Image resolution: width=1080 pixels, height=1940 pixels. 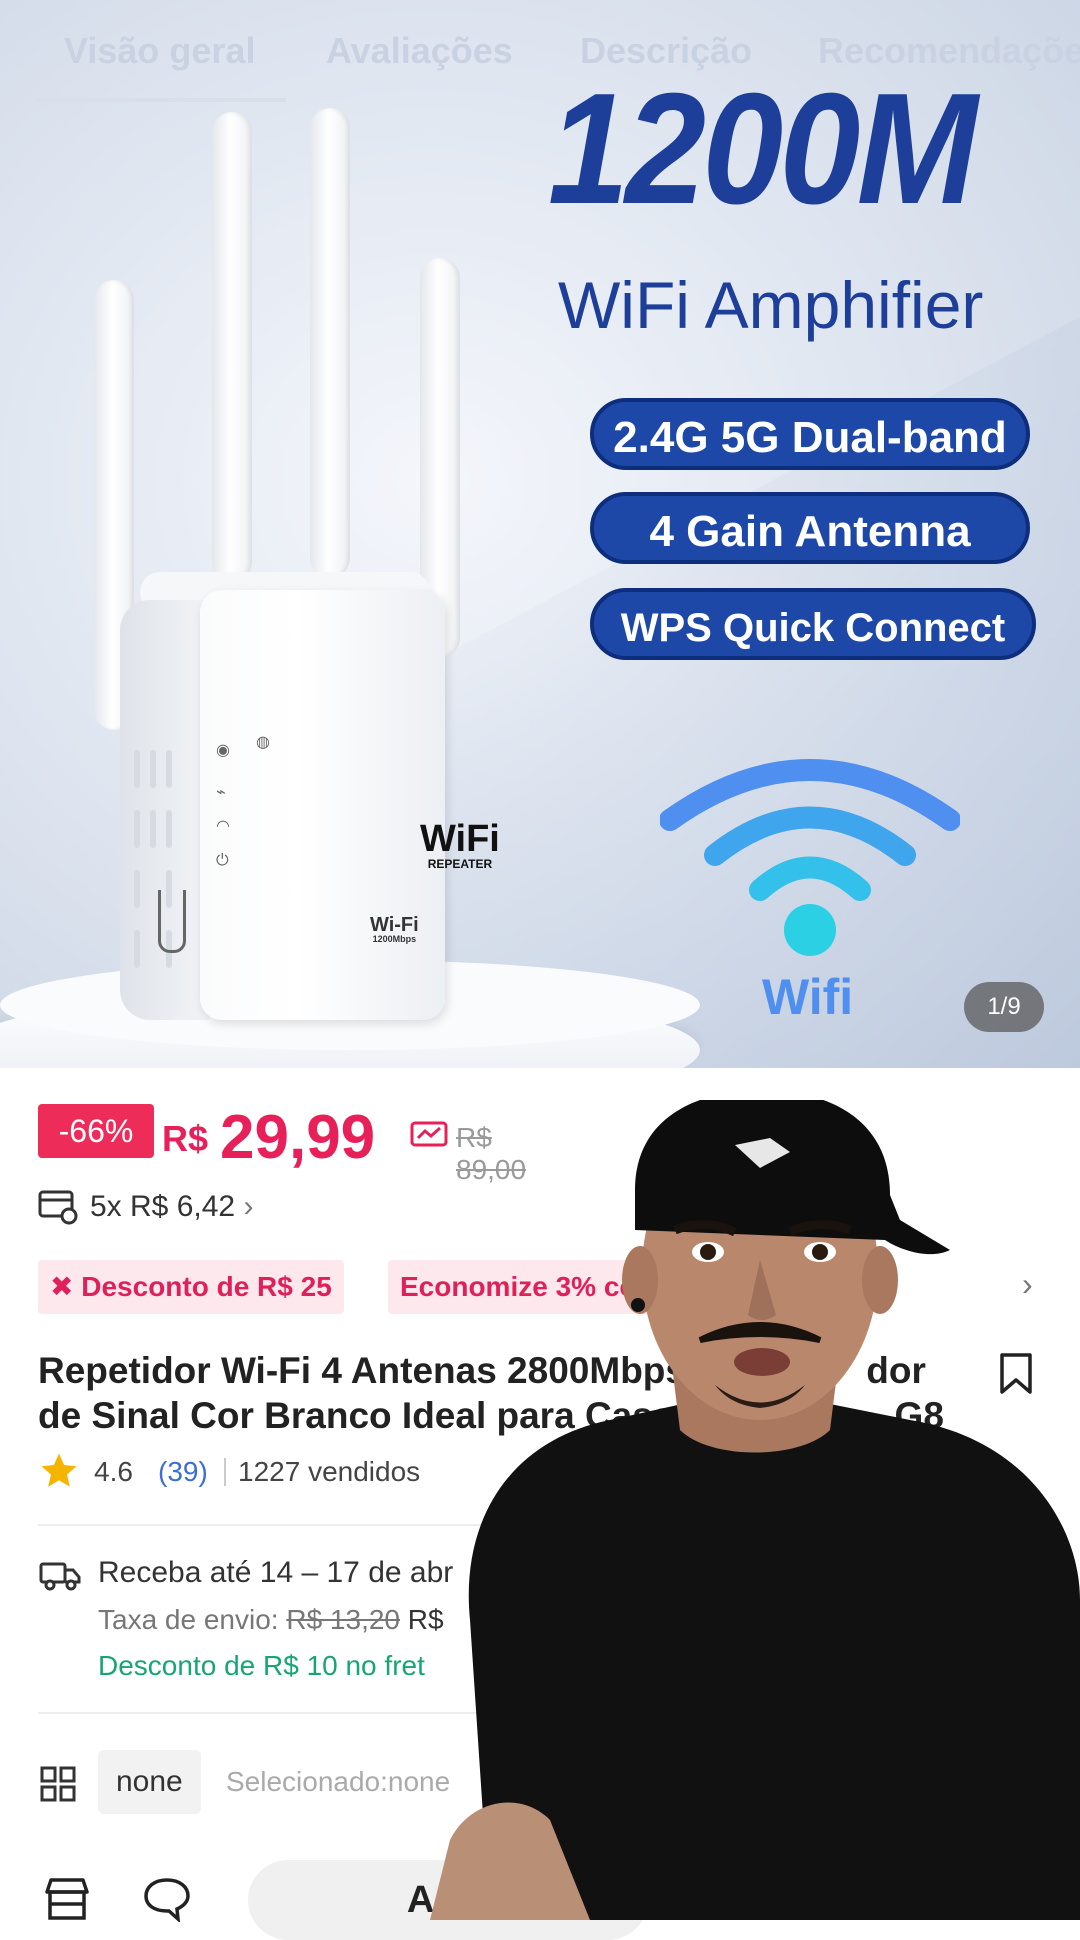 I want to click on wifi-label: Wifi, so click(x=808, y=997).